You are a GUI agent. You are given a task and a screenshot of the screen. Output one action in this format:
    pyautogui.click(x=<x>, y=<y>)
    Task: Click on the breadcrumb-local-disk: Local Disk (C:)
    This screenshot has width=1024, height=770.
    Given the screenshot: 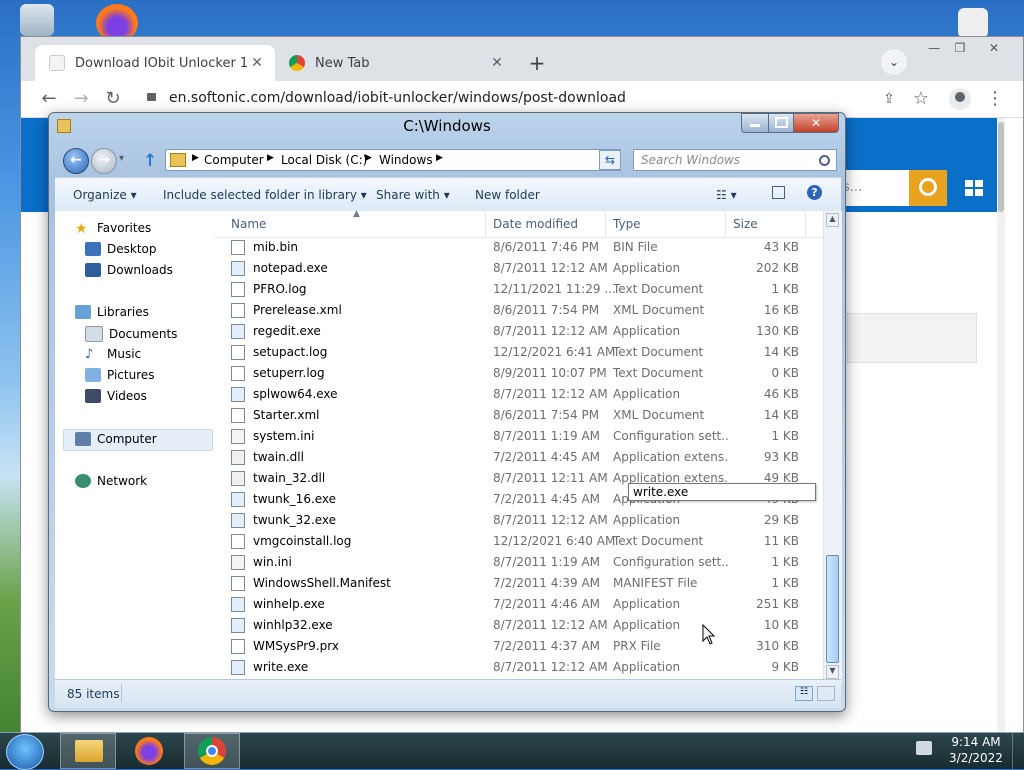 What is the action you would take?
    pyautogui.click(x=324, y=160)
    